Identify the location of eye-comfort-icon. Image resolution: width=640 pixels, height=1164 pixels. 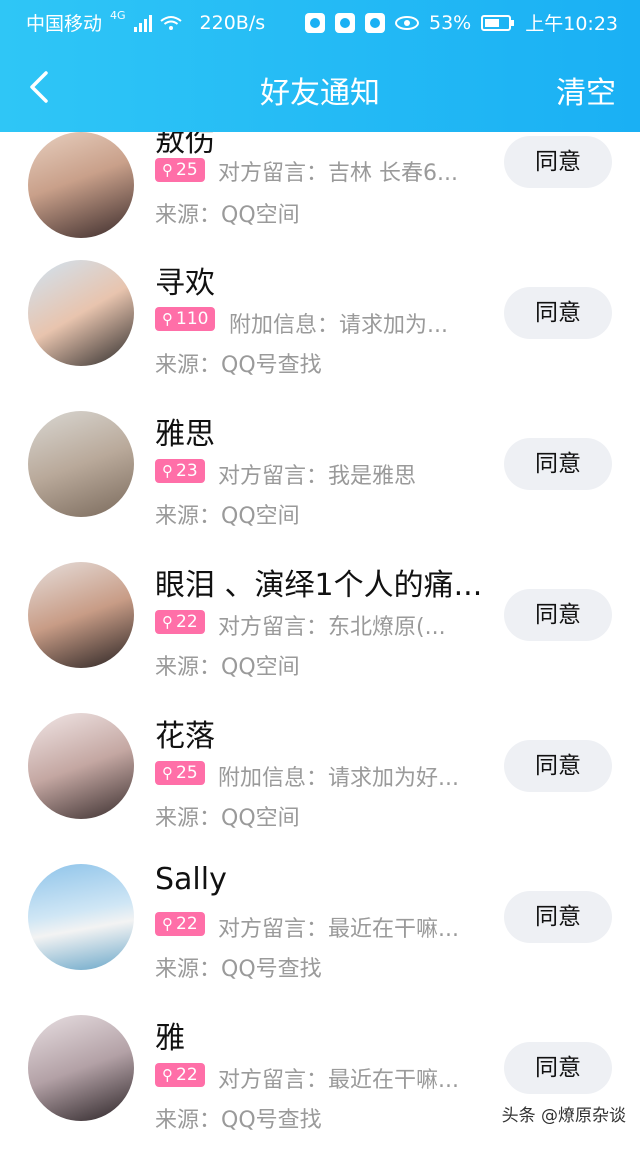
(407, 22).